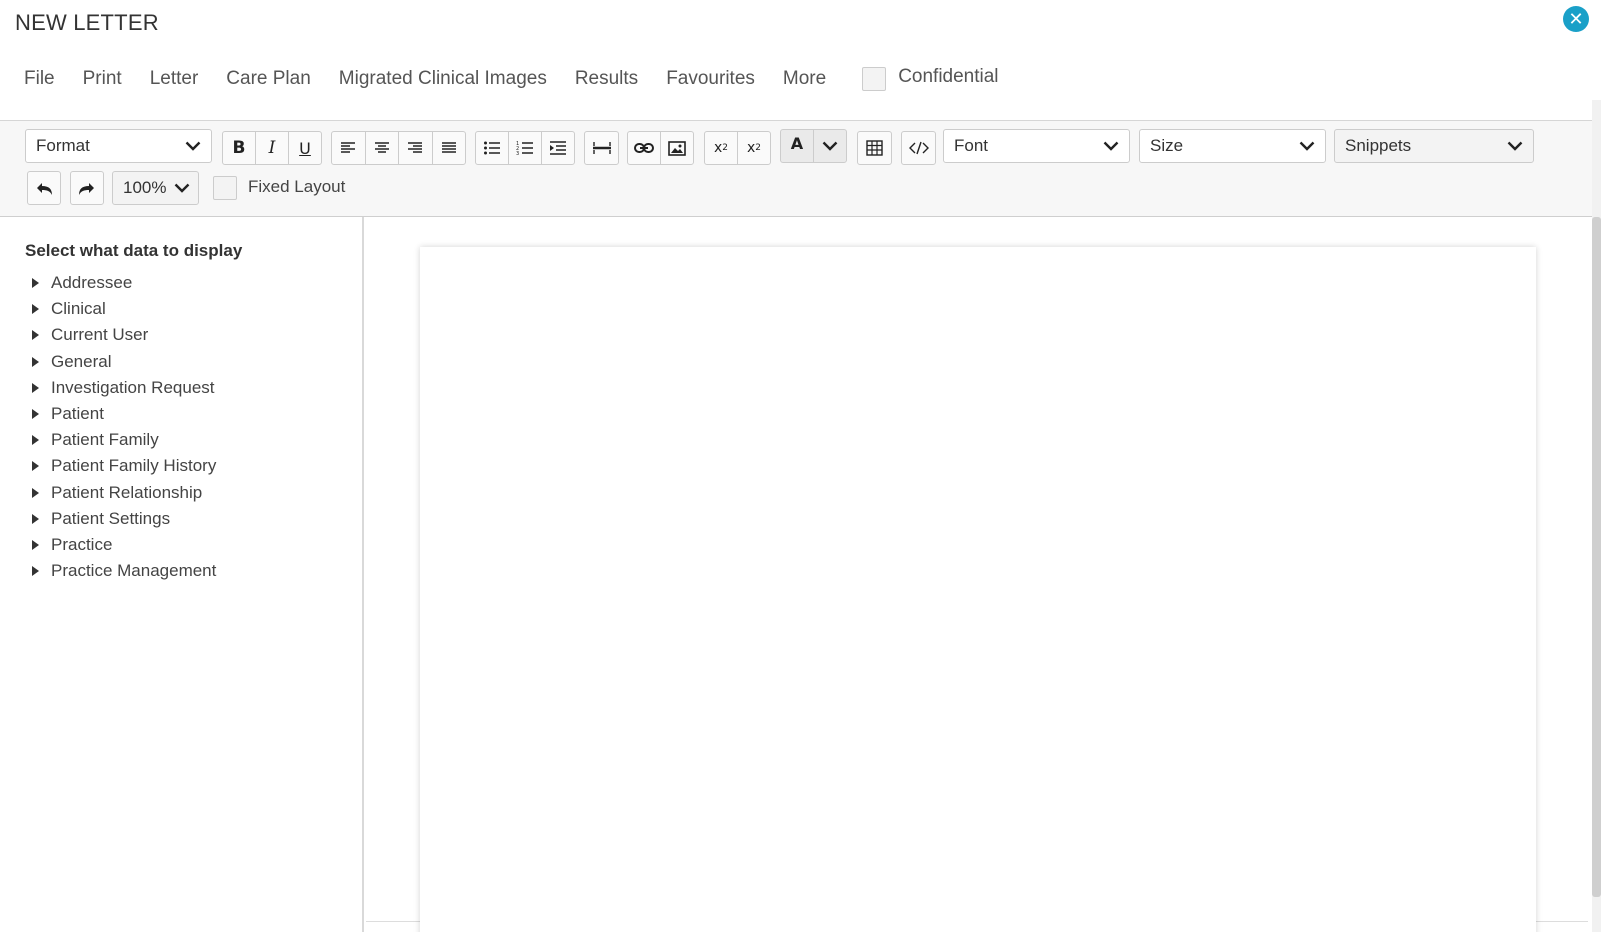 The height and width of the screenshot is (932, 1601). What do you see at coordinates (92, 283) in the screenshot?
I see `tree-item-label: Addressee` at bounding box center [92, 283].